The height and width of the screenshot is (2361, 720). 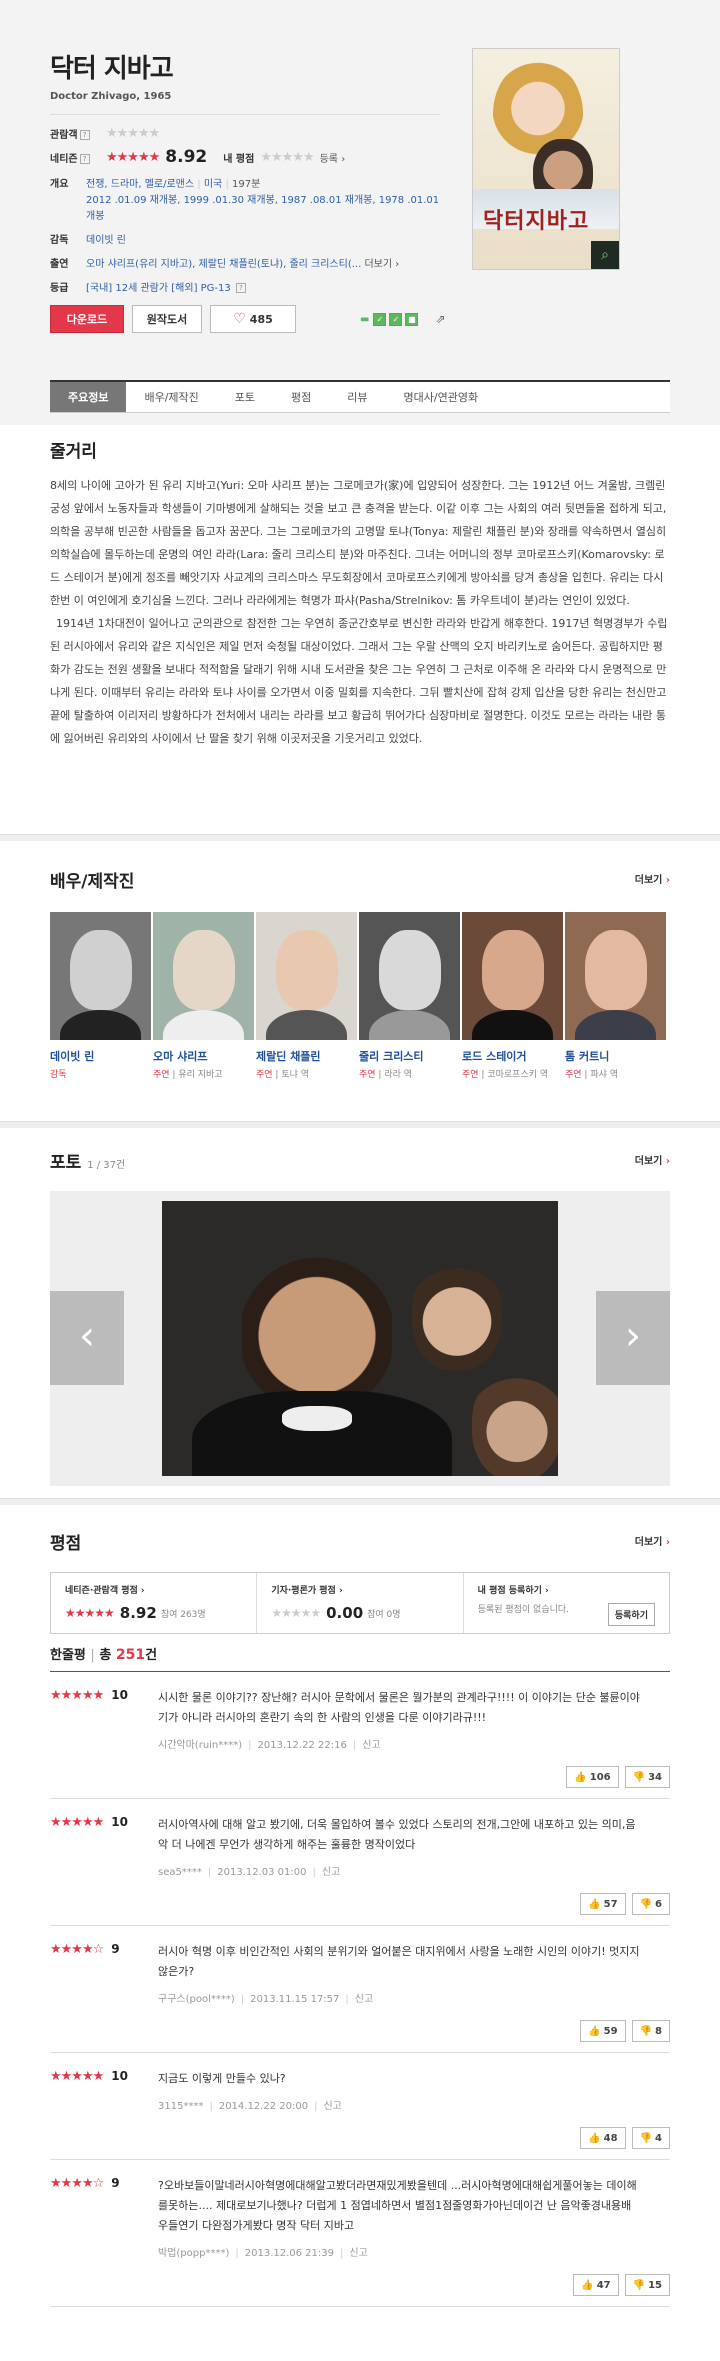 What do you see at coordinates (652, 1540) in the screenshot?
I see `rating-more-link: 더보기` at bounding box center [652, 1540].